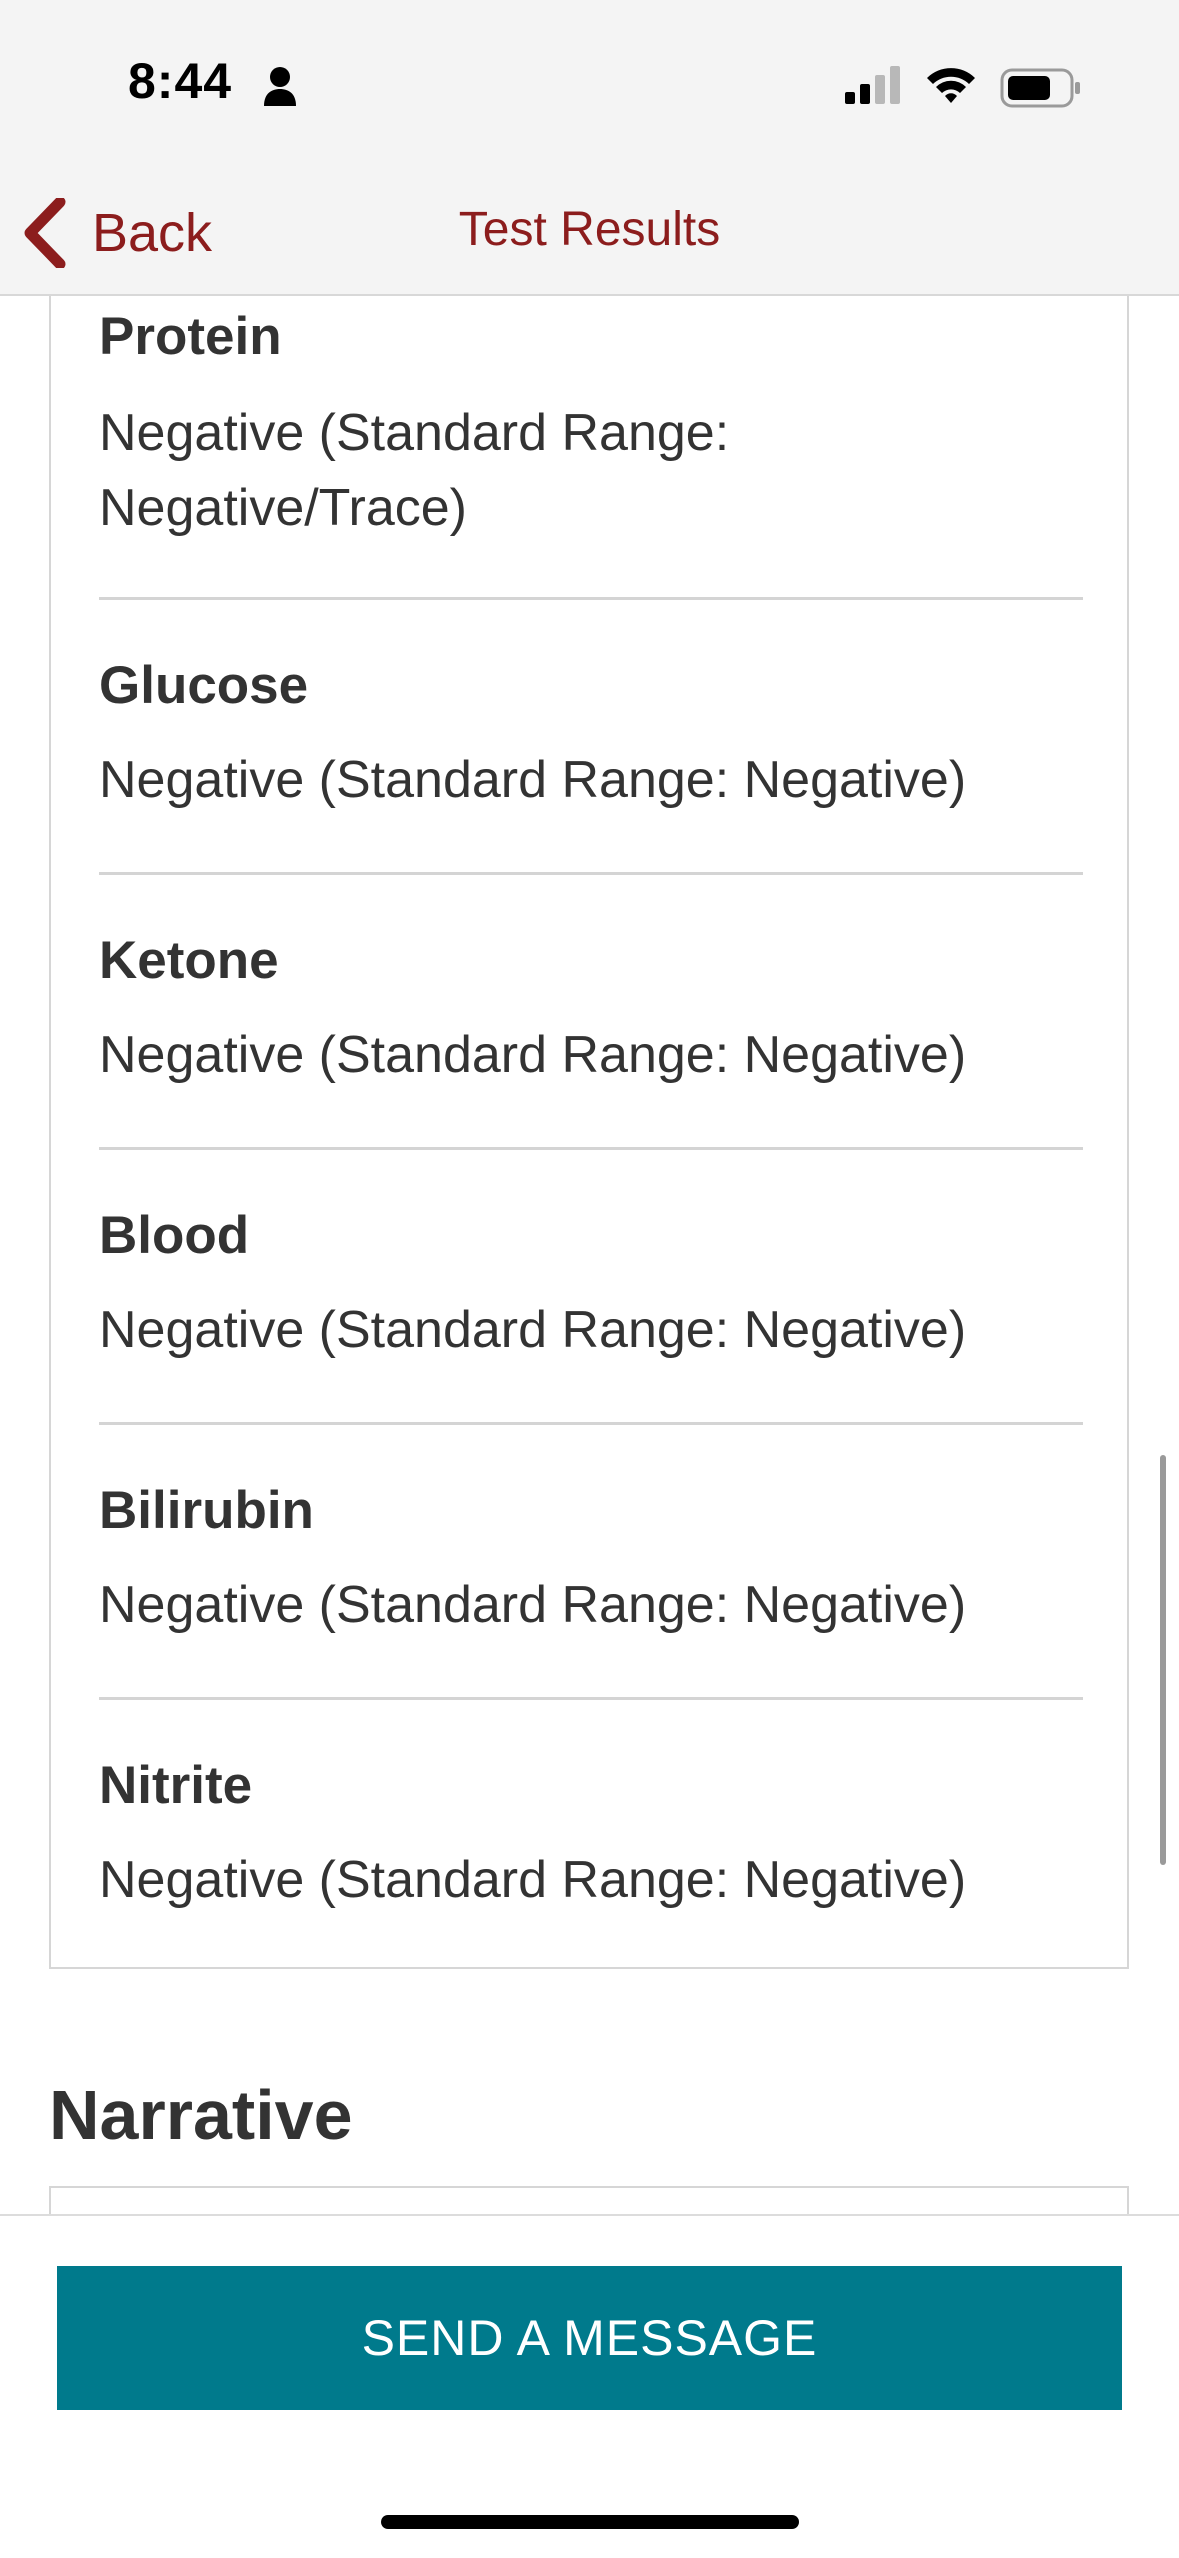  What do you see at coordinates (190, 336) in the screenshot?
I see `result-name: Protein` at bounding box center [190, 336].